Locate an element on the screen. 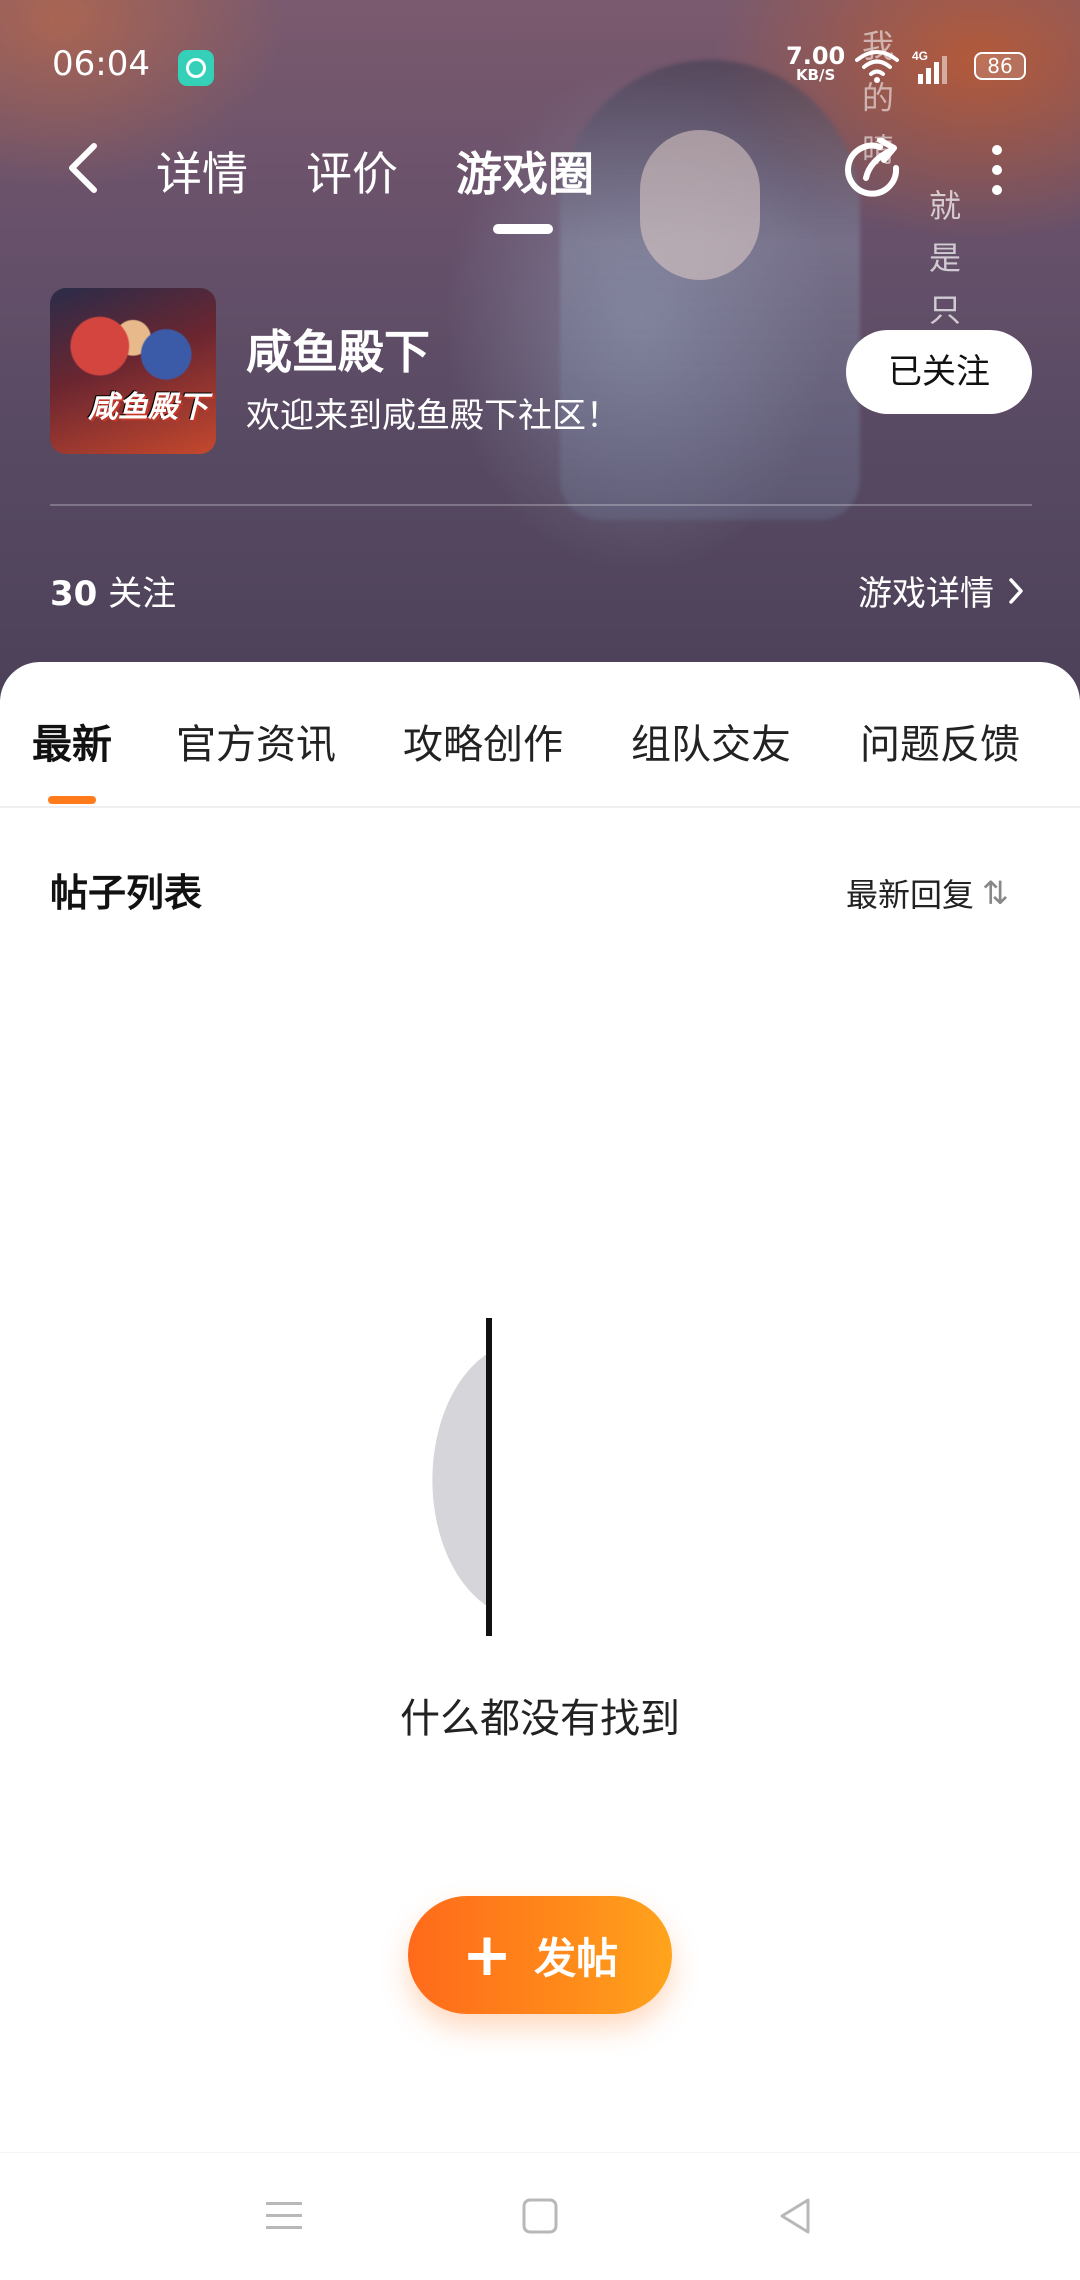 The width and height of the screenshot is (1080, 2280). status-time: 06:04 is located at coordinates (101, 64).